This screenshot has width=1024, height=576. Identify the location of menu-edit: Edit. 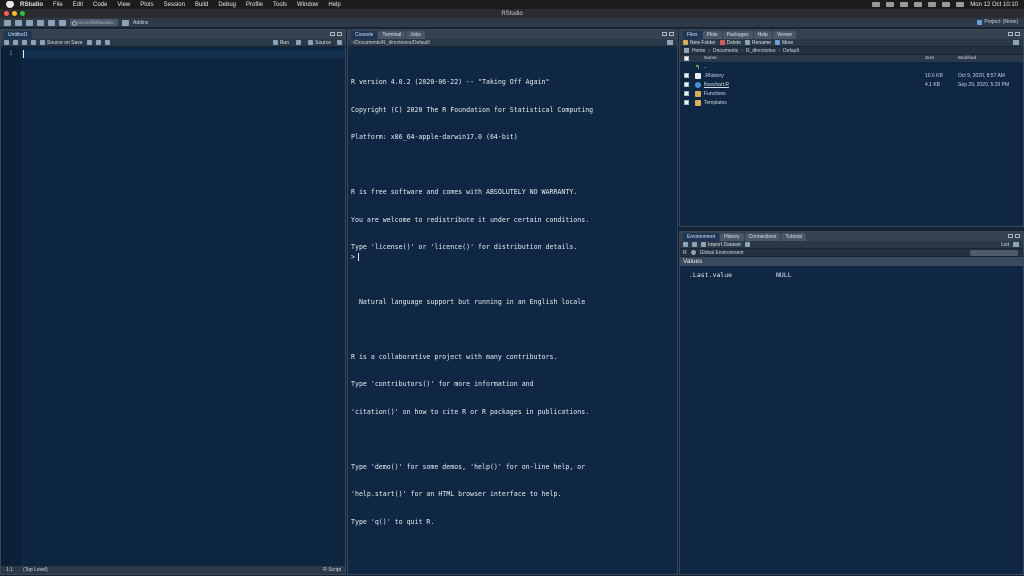
(78, 5).